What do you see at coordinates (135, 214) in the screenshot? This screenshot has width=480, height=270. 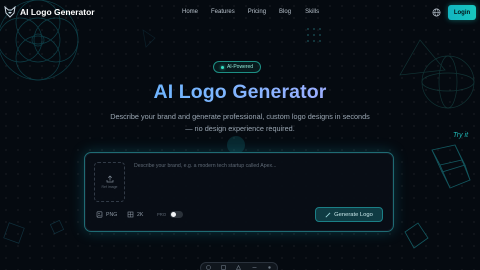 I see `resolution-selector: 2K` at bounding box center [135, 214].